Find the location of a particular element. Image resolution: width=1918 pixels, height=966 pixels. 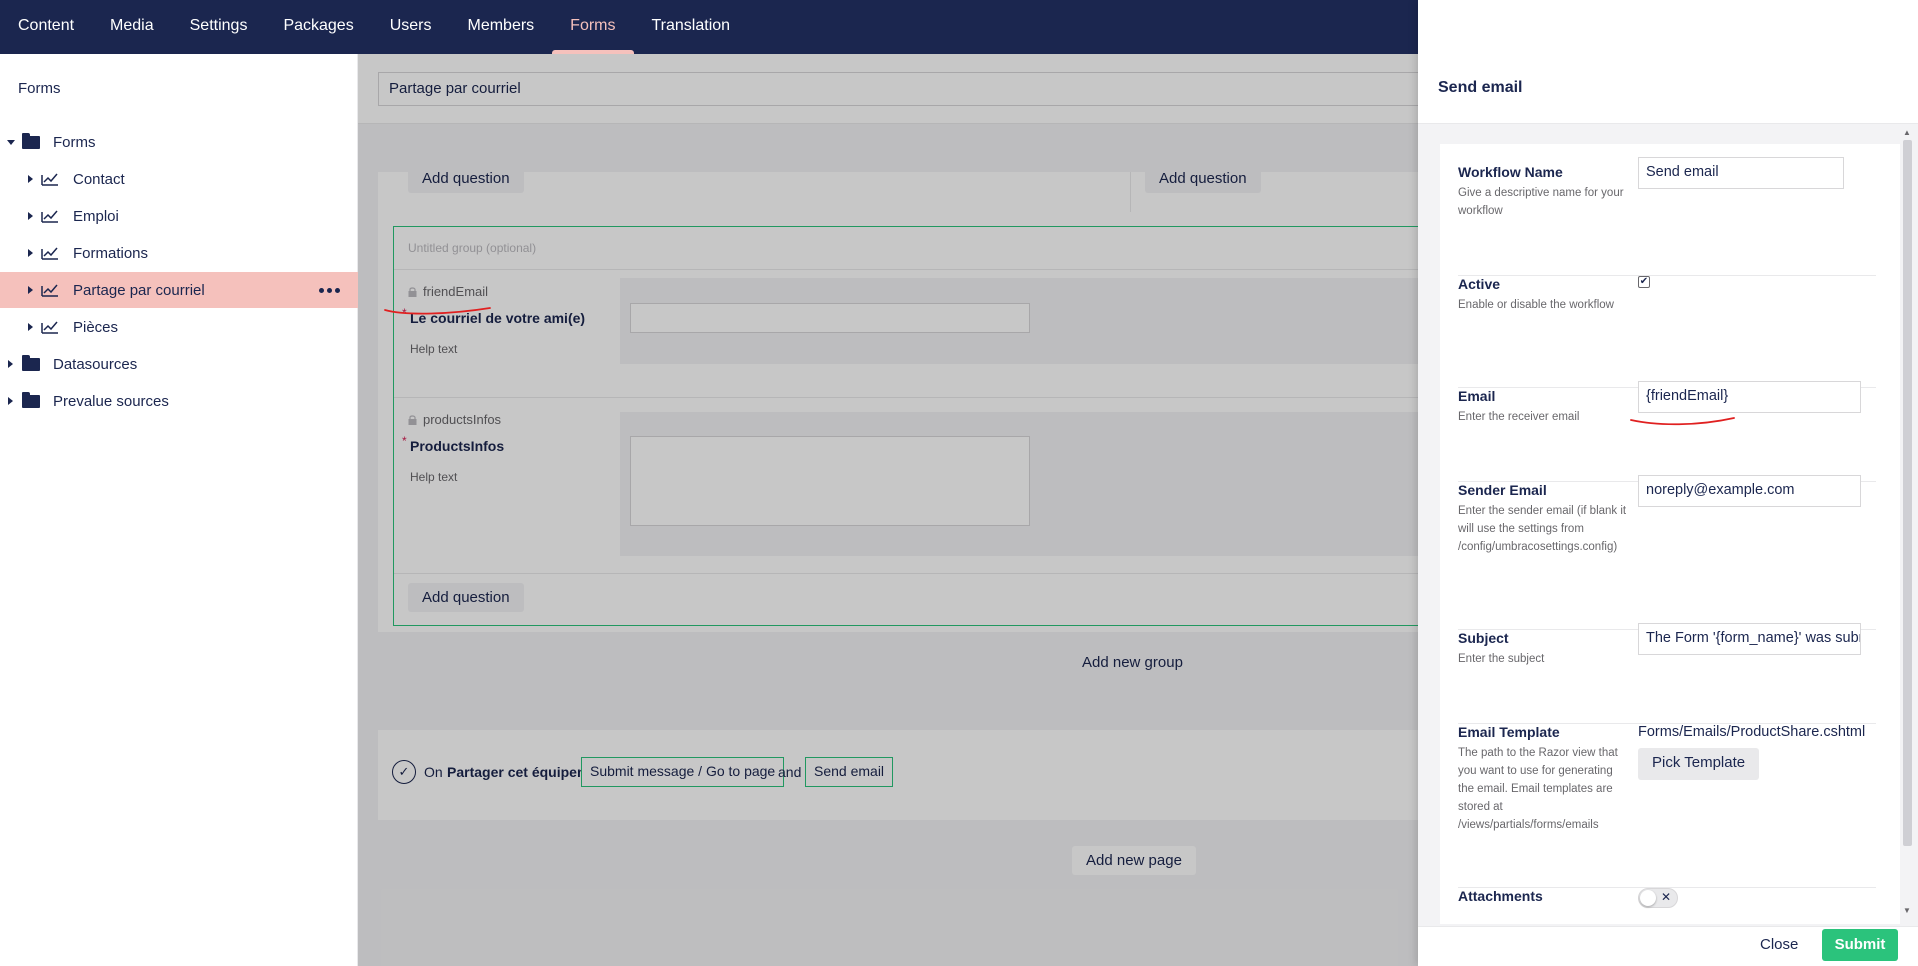

scroll-down-icon: ▼ is located at coordinates (1907, 910).